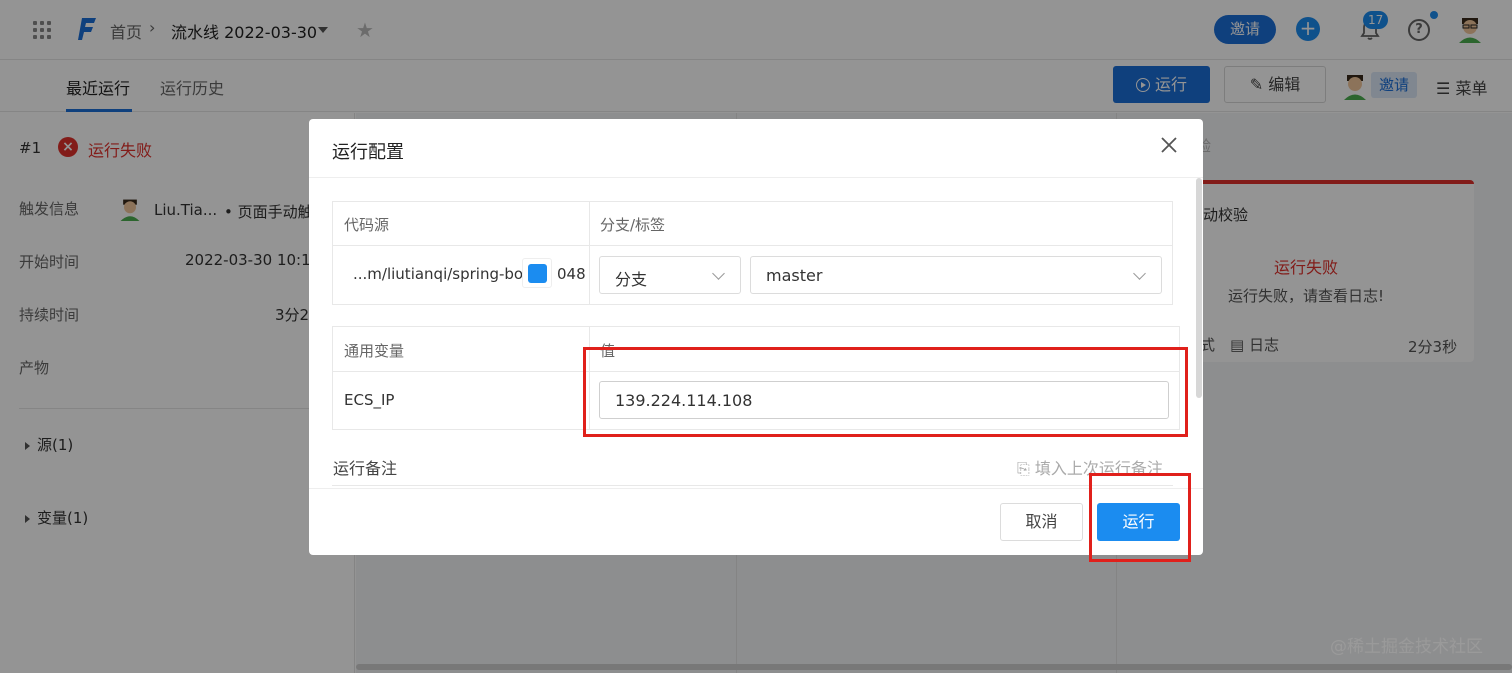  Describe the element at coordinates (365, 468) in the screenshot. I see `remark-label: 运行备注` at that location.